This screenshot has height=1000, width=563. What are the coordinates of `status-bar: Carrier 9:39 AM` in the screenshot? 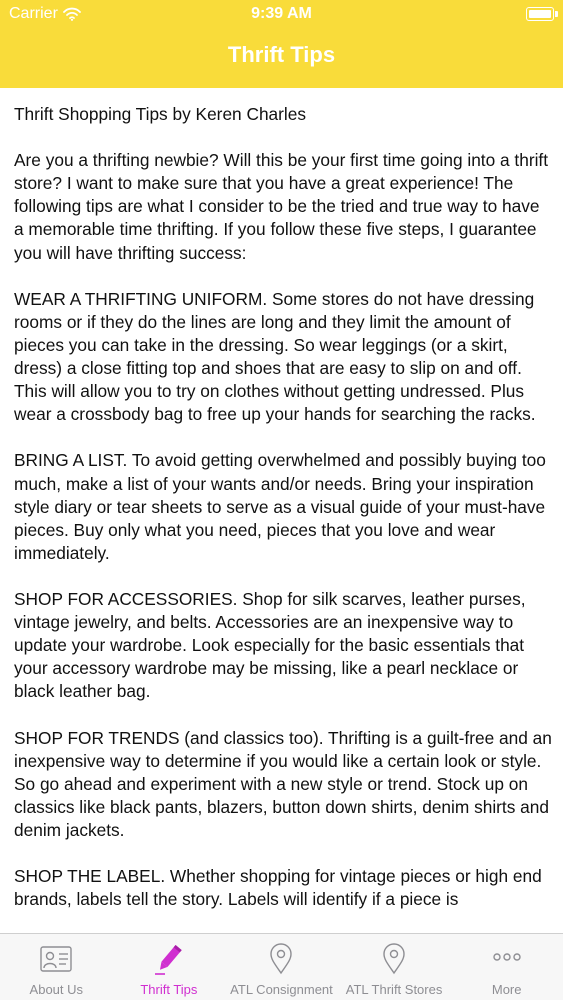 It's located at (281, 15).